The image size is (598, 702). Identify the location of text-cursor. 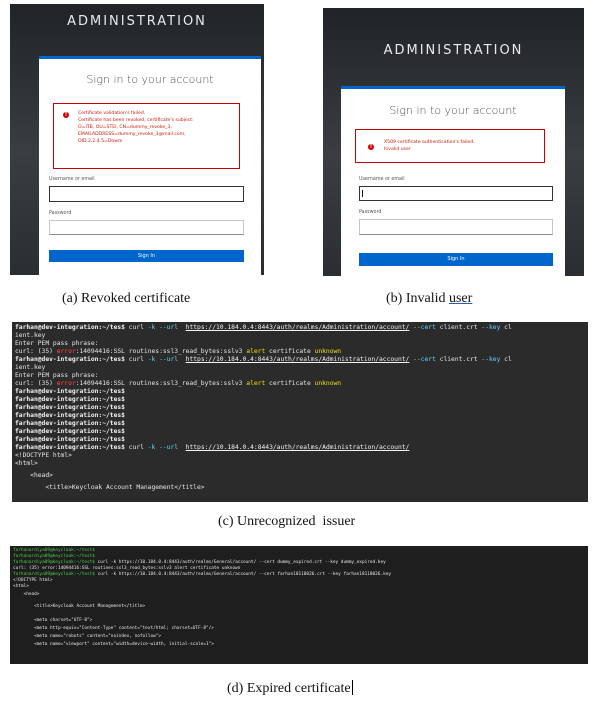
(352, 687).